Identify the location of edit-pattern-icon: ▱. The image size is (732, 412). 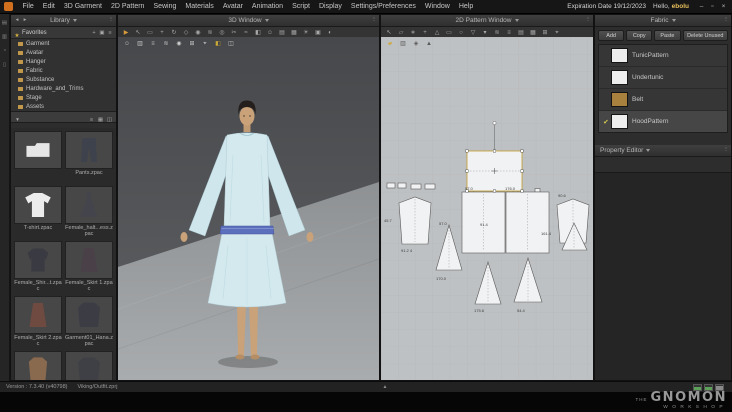
(401, 33).